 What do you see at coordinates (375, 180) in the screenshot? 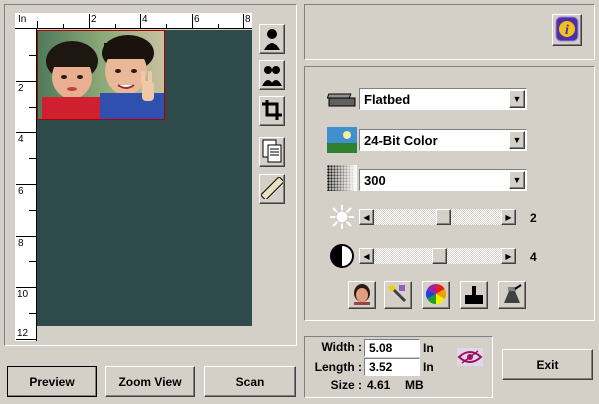
I see `resolution-value: 300` at bounding box center [375, 180].